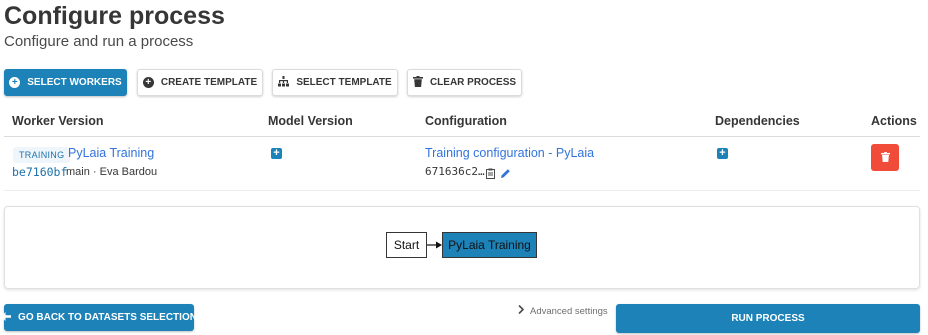  What do you see at coordinates (569, 311) in the screenshot?
I see `advanced-settings-label: Advanced settings` at bounding box center [569, 311].